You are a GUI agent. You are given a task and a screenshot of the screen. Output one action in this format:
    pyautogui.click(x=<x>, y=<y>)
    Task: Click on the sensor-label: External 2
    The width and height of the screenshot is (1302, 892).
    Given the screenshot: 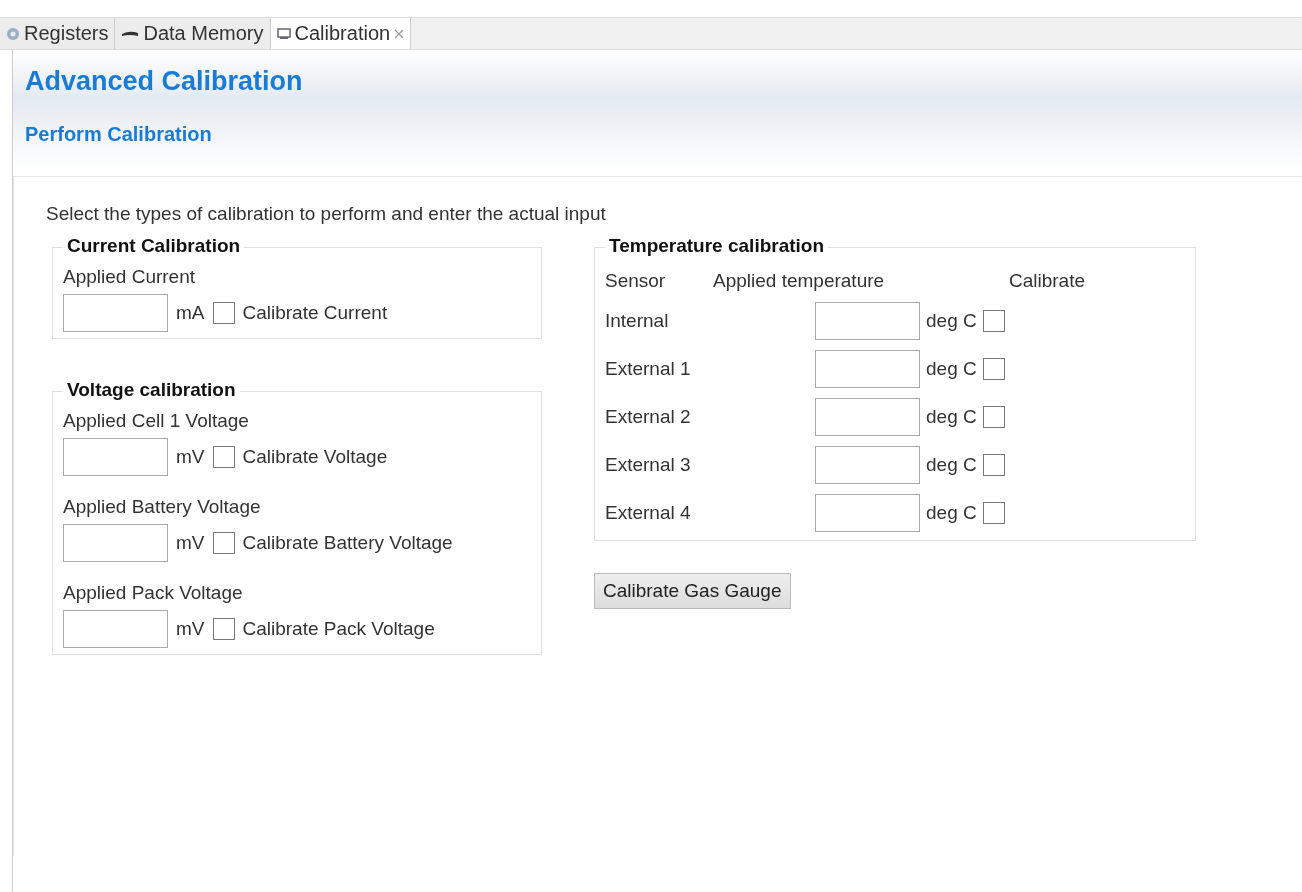 What is the action you would take?
    pyautogui.click(x=648, y=417)
    